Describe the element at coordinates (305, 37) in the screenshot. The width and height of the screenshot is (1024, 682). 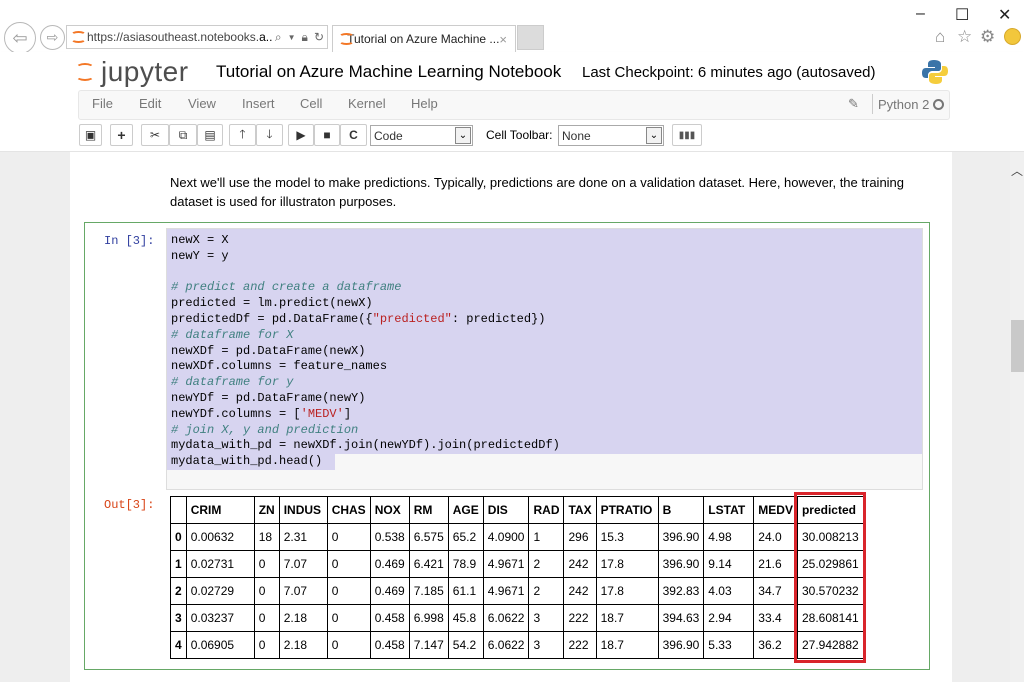
I see `lock-icon: 🔒︎` at that location.